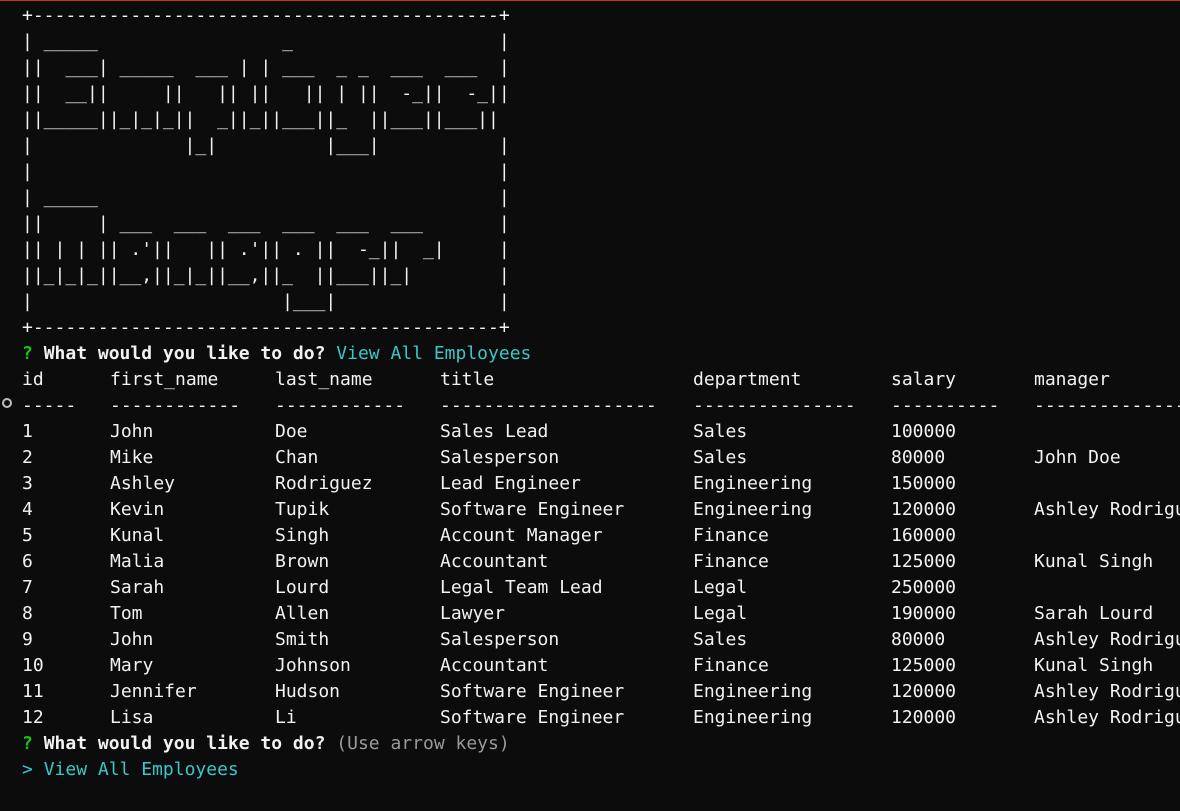 Image resolution: width=1180 pixels, height=811 pixels. What do you see at coordinates (302, 561) in the screenshot?
I see `table-row-cell: Brown` at bounding box center [302, 561].